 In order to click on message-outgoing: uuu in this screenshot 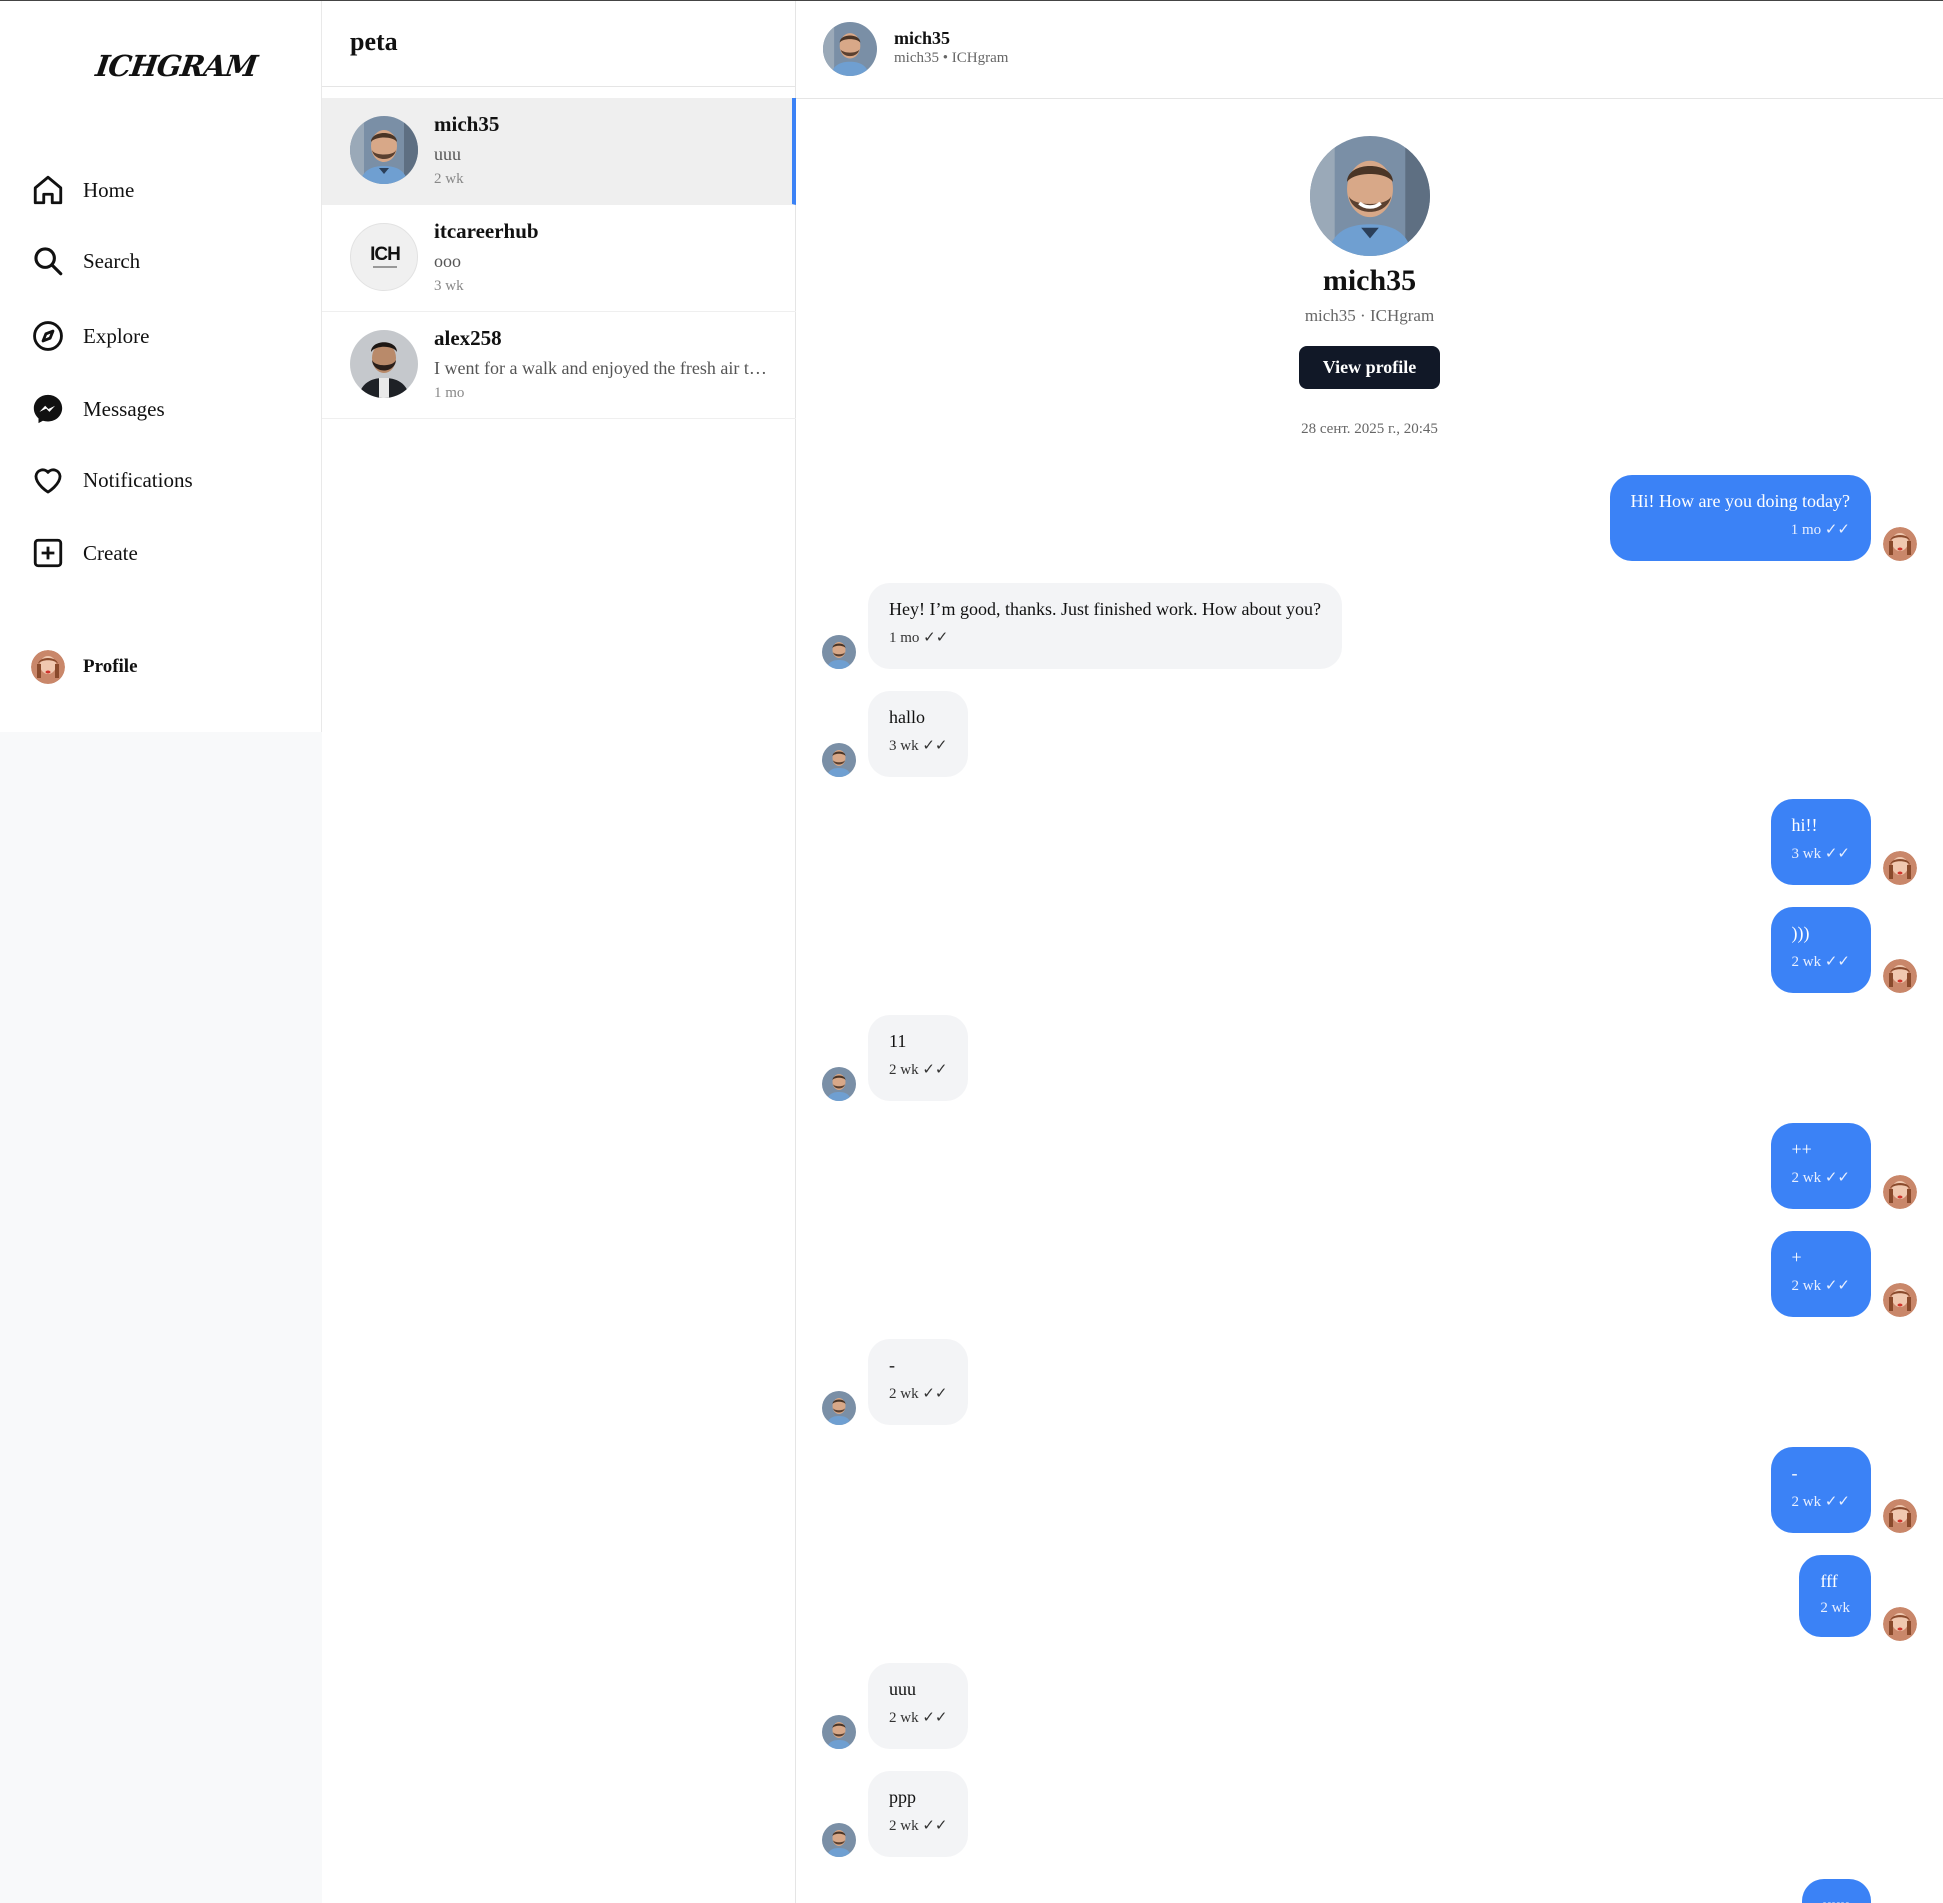, I will do `click(1836, 1891)`.